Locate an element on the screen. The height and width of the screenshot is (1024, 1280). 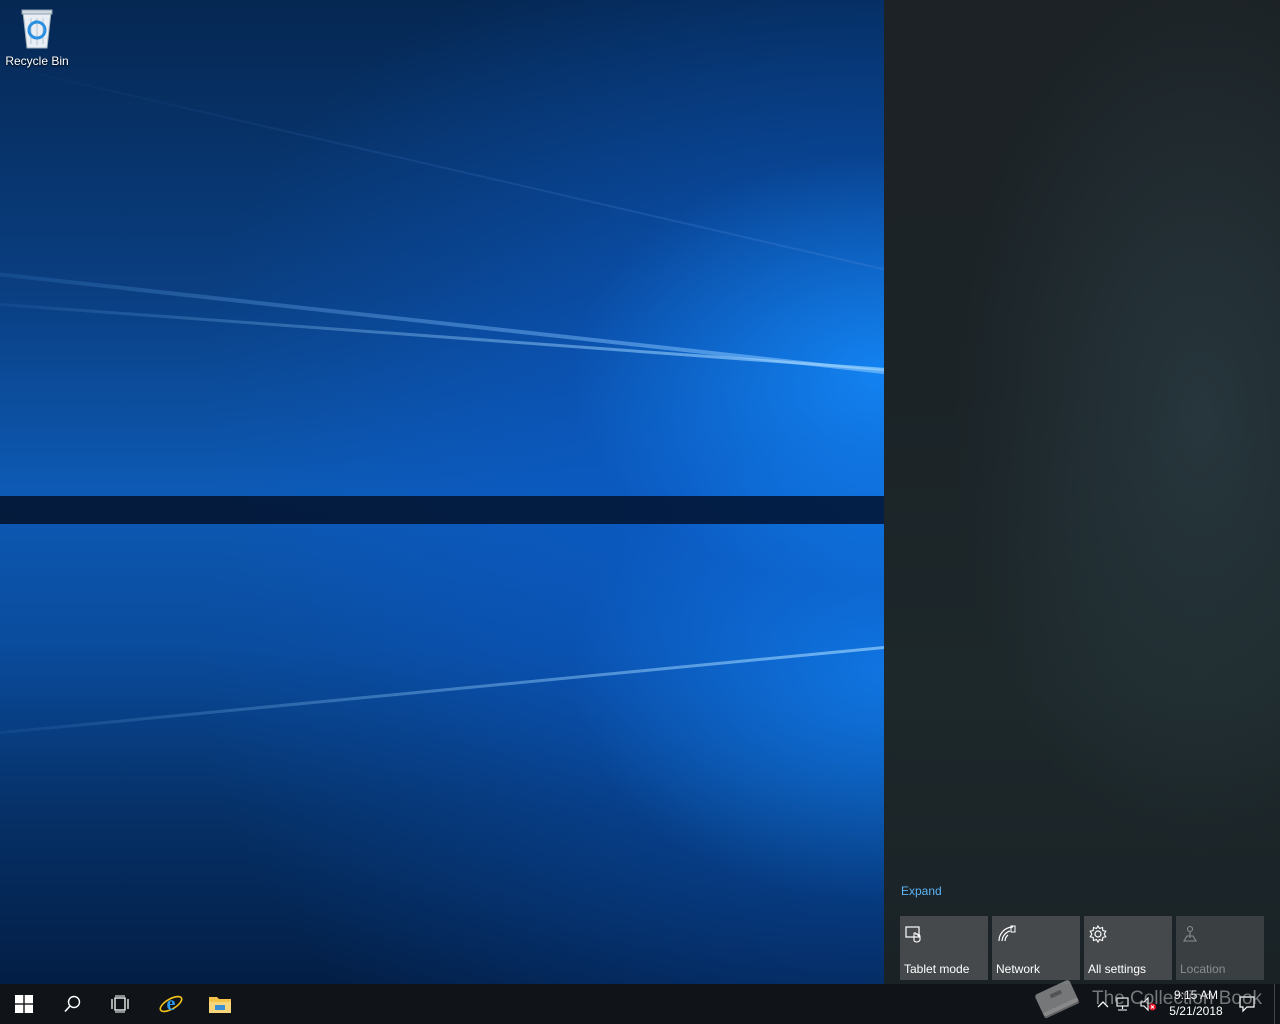
tile-tablet-mode: Tablet mode is located at coordinates (944, 948).